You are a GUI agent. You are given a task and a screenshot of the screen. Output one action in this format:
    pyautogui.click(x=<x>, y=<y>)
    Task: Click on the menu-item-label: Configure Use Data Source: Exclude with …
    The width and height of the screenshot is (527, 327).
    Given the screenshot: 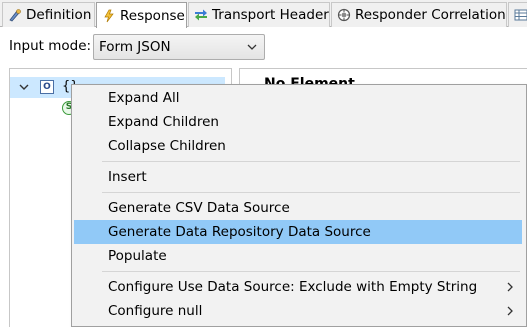 What is the action you would take?
    pyautogui.click(x=293, y=287)
    